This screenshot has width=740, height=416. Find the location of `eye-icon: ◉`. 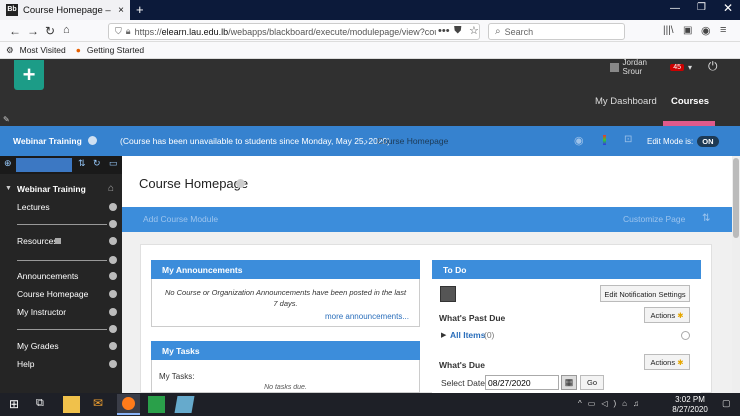

eye-icon: ◉ is located at coordinates (579, 140).